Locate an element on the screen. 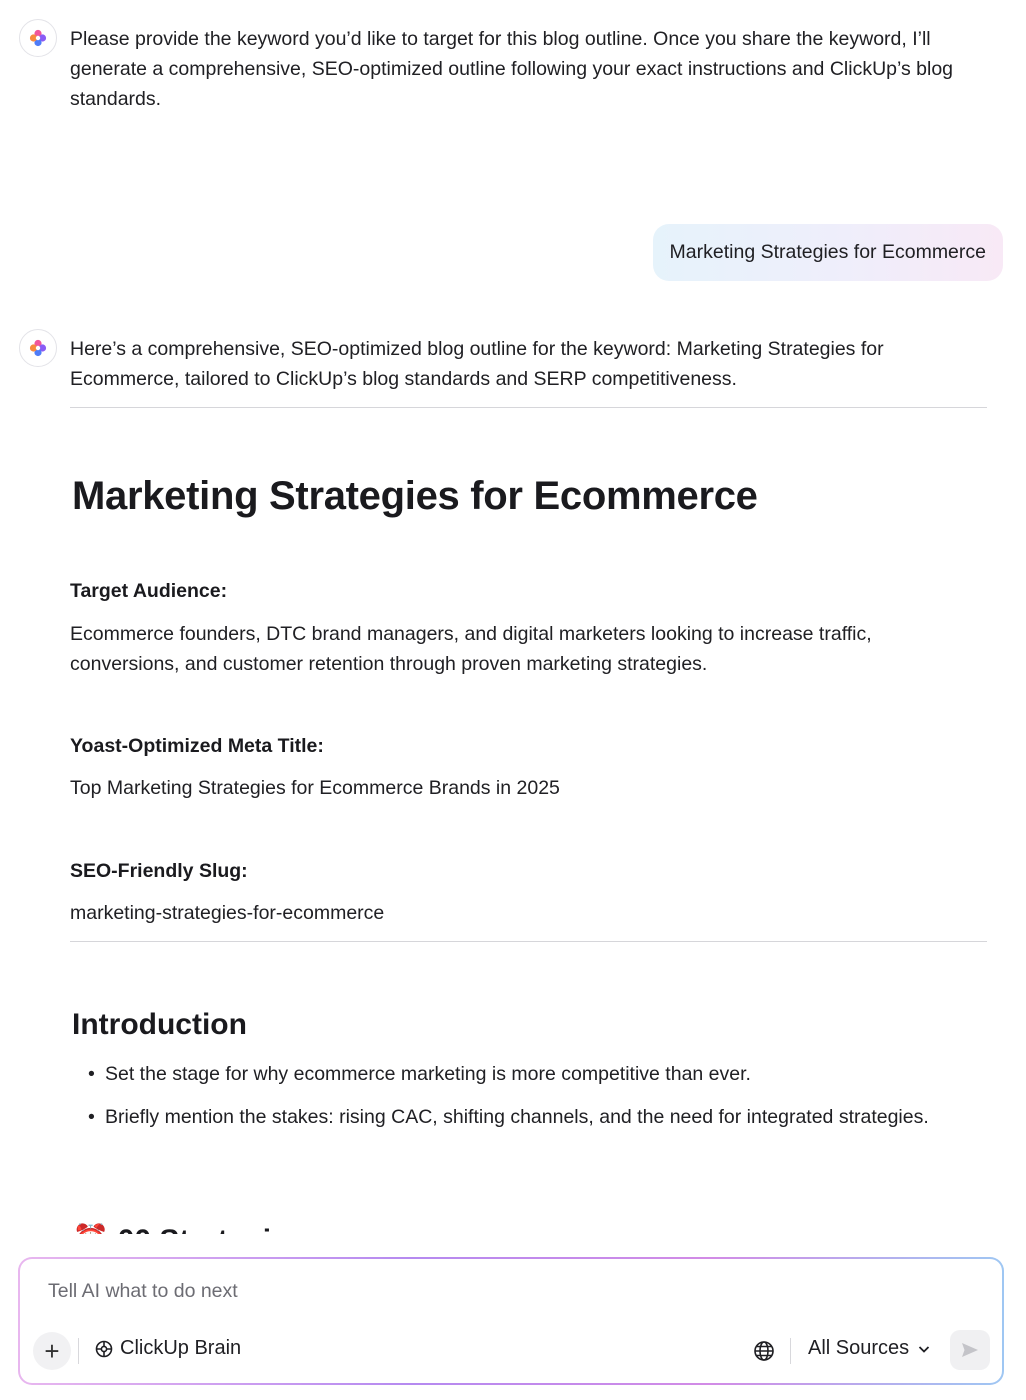 This screenshot has height=1400, width=1026. outline-title: Marketing Strategies for Ecommerce is located at coordinates (415, 496).